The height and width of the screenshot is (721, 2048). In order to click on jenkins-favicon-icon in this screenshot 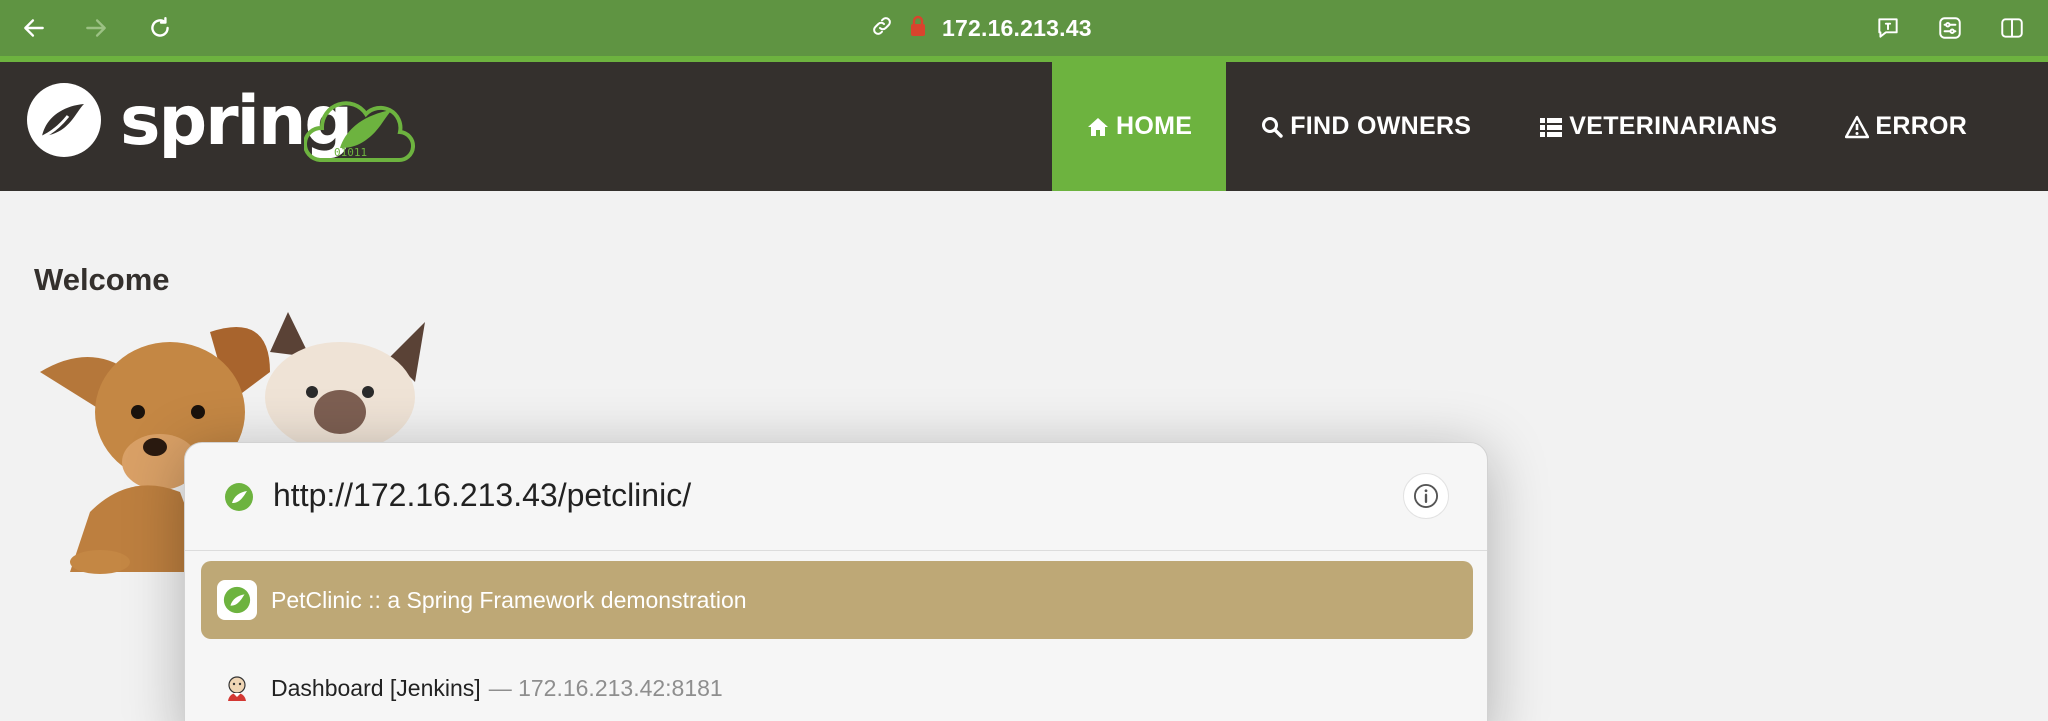, I will do `click(237, 688)`.